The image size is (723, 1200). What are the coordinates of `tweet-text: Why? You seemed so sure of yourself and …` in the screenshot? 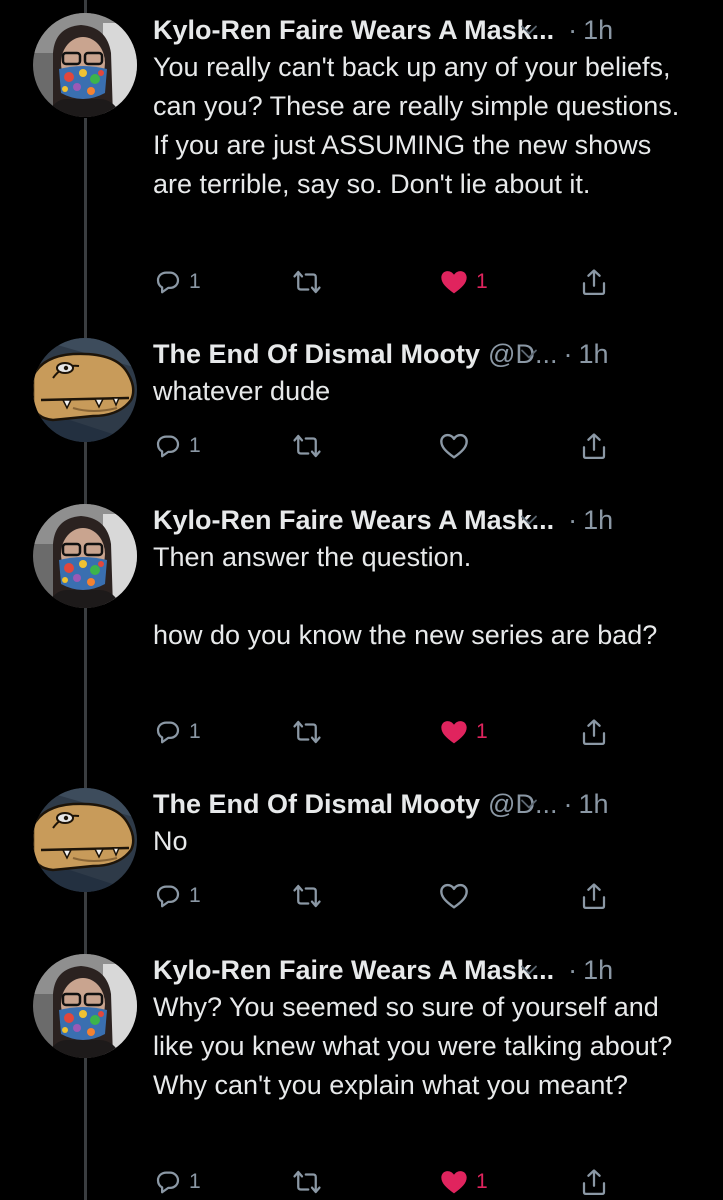 It's located at (416, 1046).